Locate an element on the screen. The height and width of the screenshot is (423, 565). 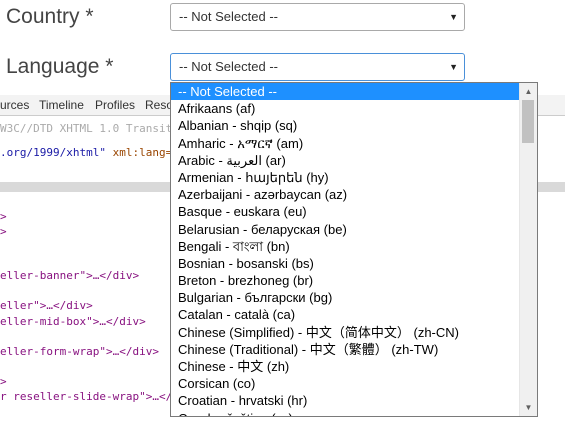
language-option: Azerbaijani - azərbaycan (az) is located at coordinates (346, 194).